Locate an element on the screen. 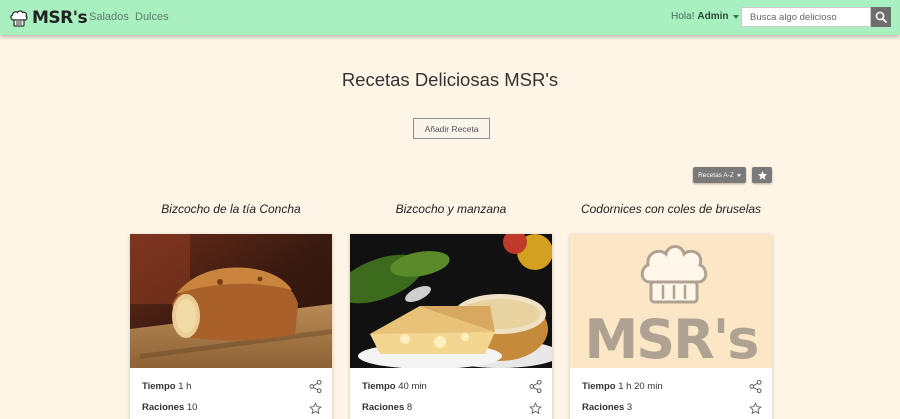 The image size is (900, 419). apple-cake-photo is located at coordinates (451, 301).